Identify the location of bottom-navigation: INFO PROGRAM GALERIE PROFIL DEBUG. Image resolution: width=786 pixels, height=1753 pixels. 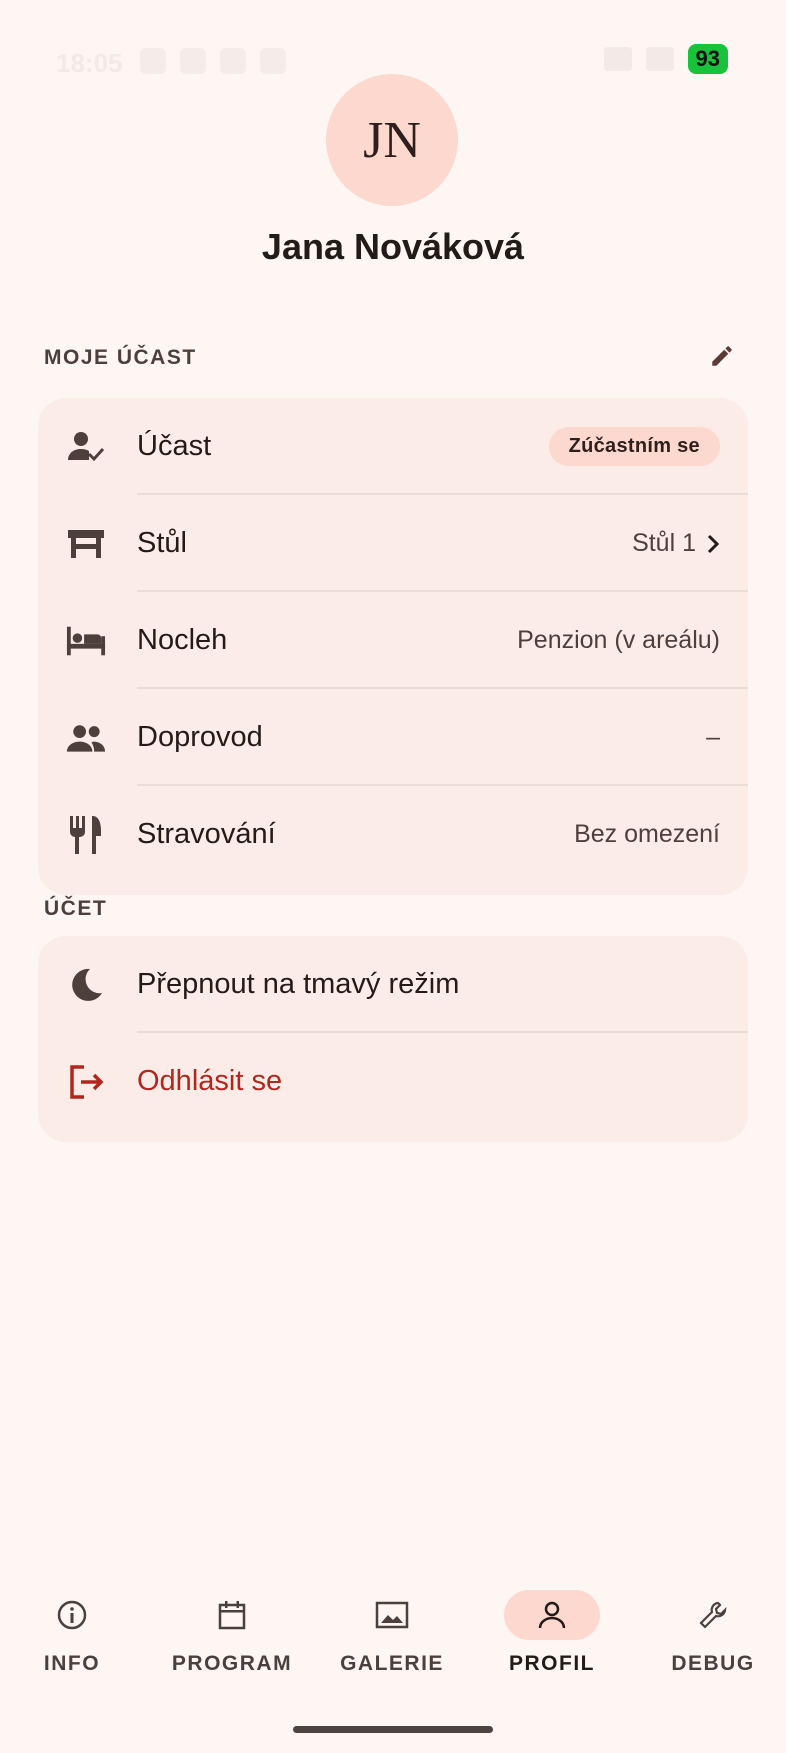
(393, 1641).